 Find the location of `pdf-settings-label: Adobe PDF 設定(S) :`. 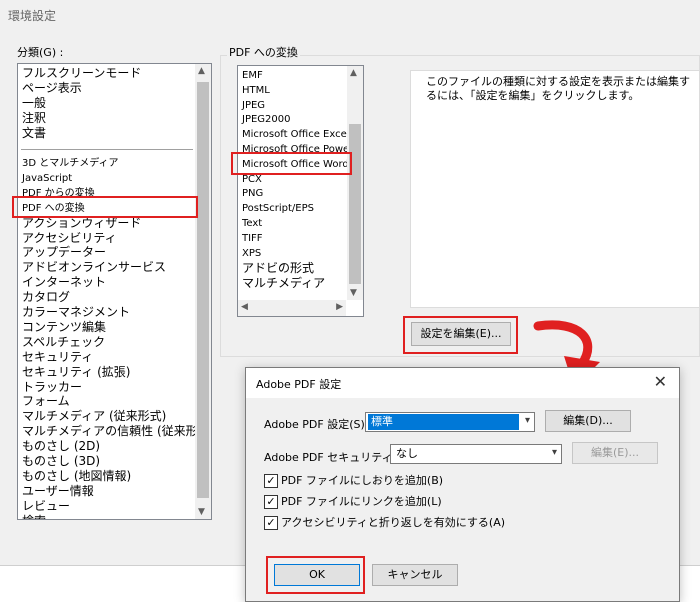

pdf-settings-label: Adobe PDF 設定(S) : is located at coordinates (318, 424).